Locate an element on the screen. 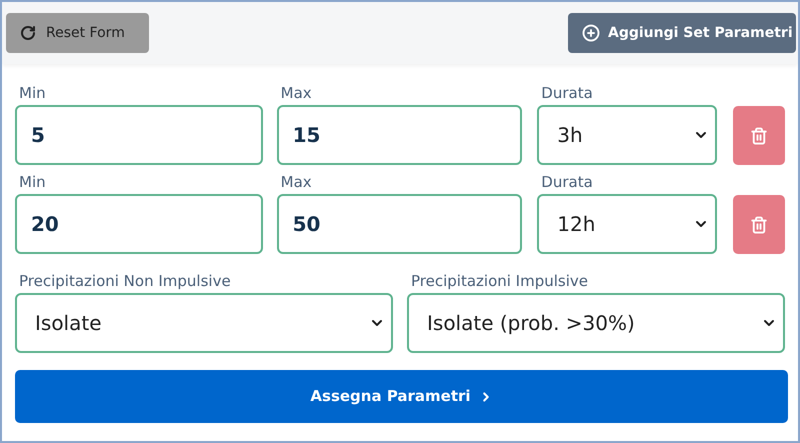 The width and height of the screenshot is (800, 443). input-field: 15 is located at coordinates (399, 135).